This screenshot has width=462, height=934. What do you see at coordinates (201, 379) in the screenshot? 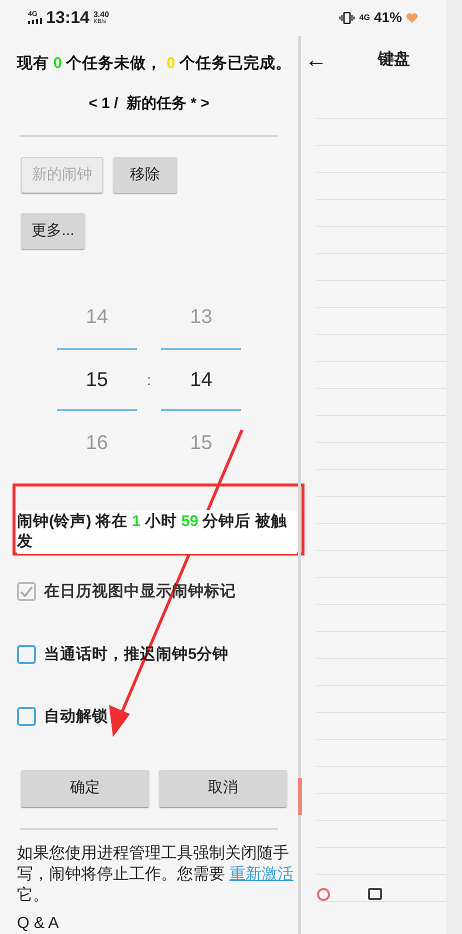
I see `picker-value: 14` at bounding box center [201, 379].